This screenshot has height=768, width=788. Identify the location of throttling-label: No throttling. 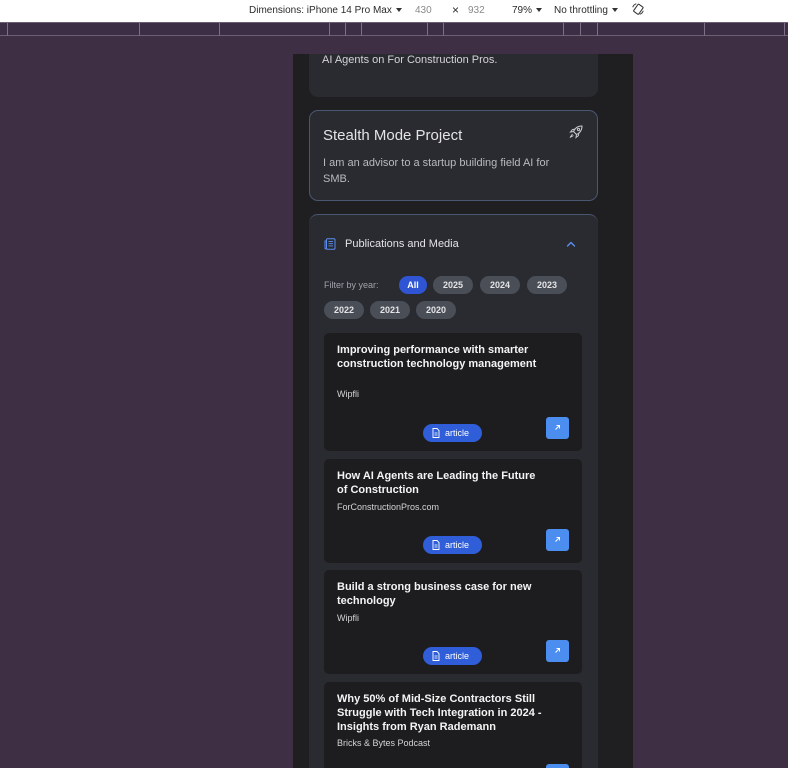
(581, 10).